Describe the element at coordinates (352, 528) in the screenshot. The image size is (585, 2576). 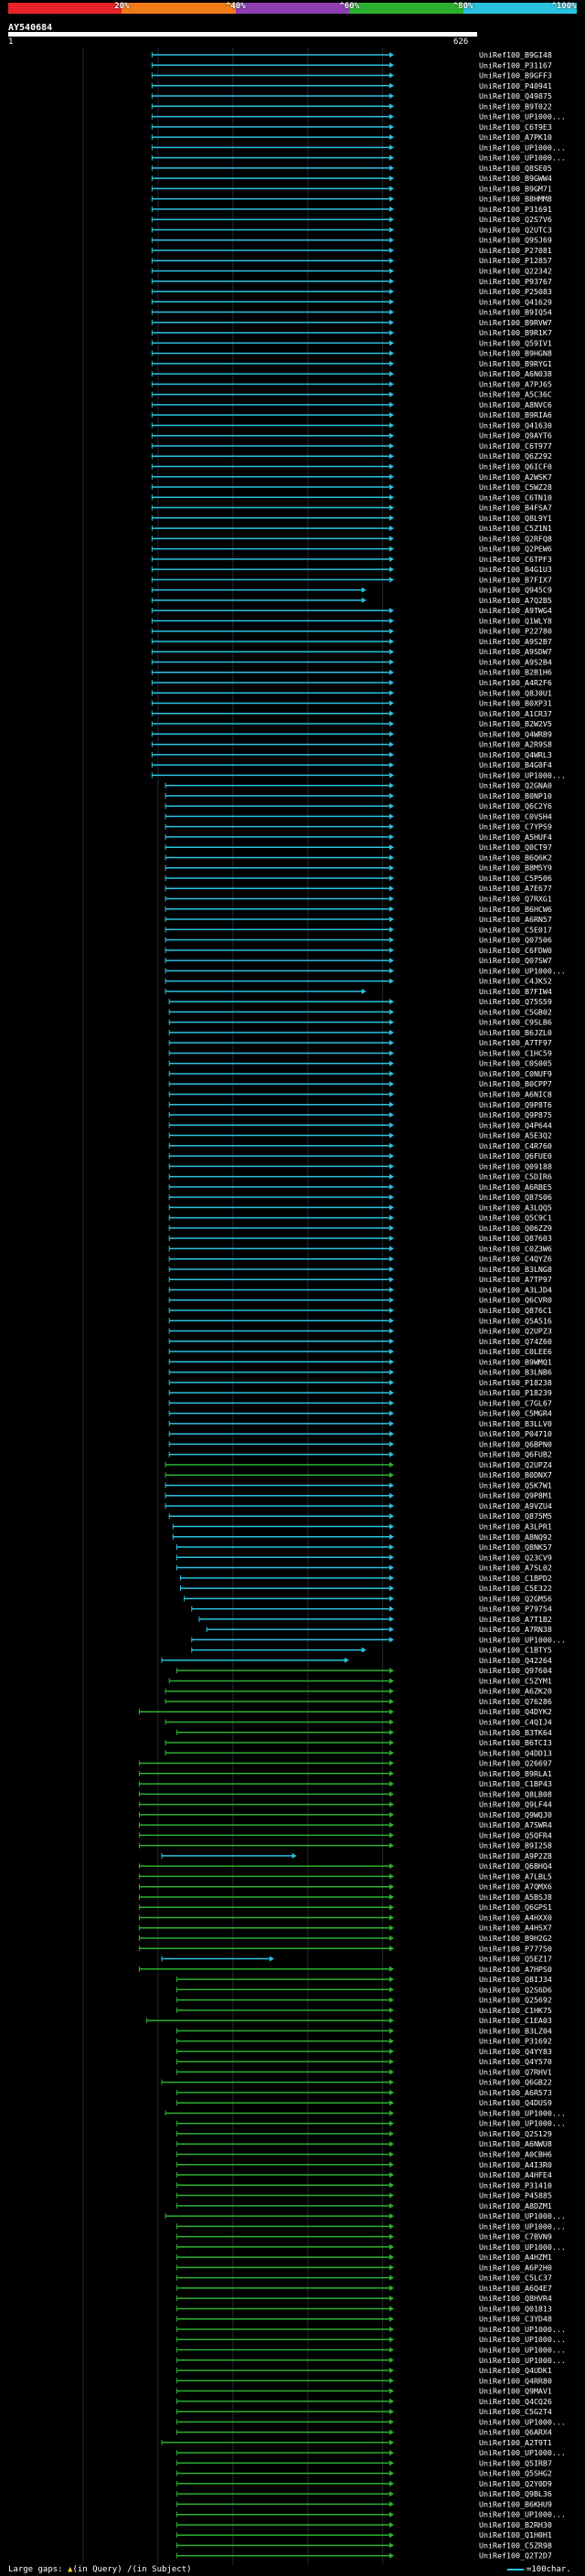
I see `hit-row: UniRef100_C5Z1N1` at that location.